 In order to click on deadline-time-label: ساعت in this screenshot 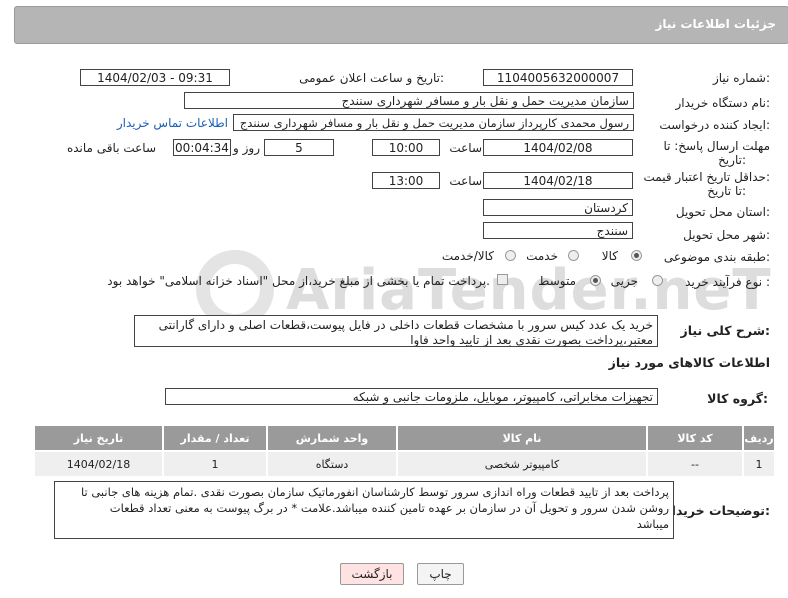, I will do `click(465, 148)`.